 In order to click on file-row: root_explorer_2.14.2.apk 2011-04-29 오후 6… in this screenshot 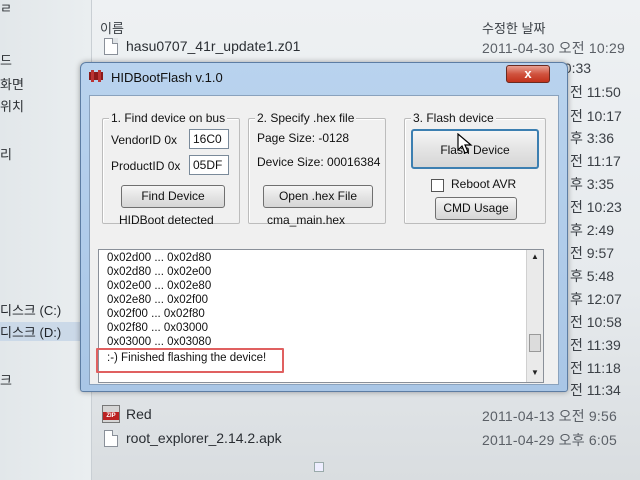, I will do `click(370, 439)`.